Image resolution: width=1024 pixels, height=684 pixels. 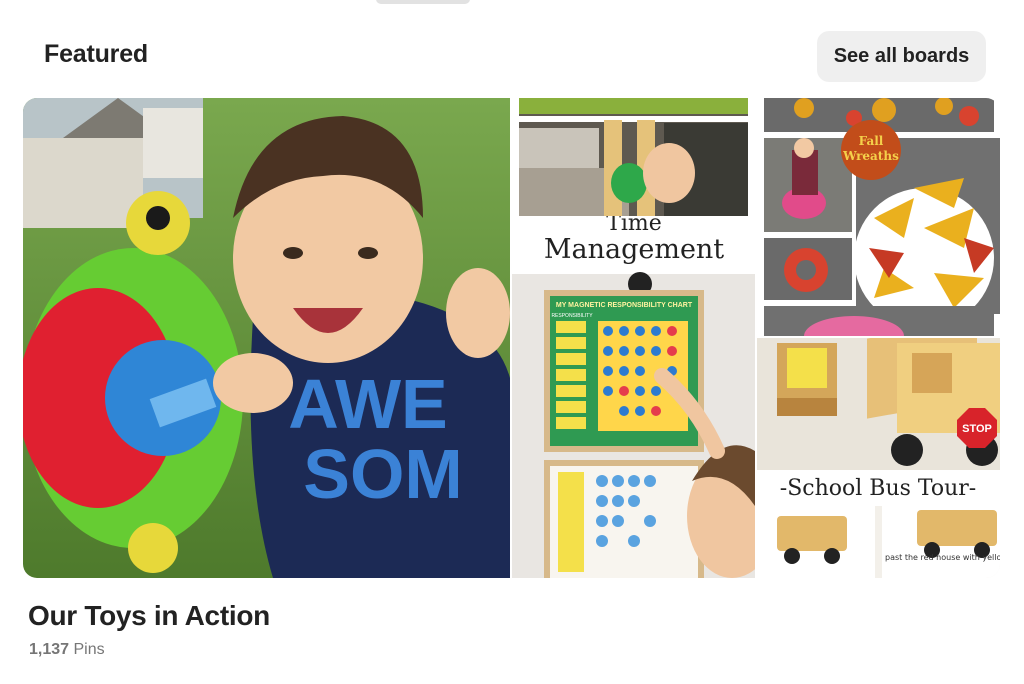 I want to click on time-management-title-line2: Management, so click(x=634, y=249).